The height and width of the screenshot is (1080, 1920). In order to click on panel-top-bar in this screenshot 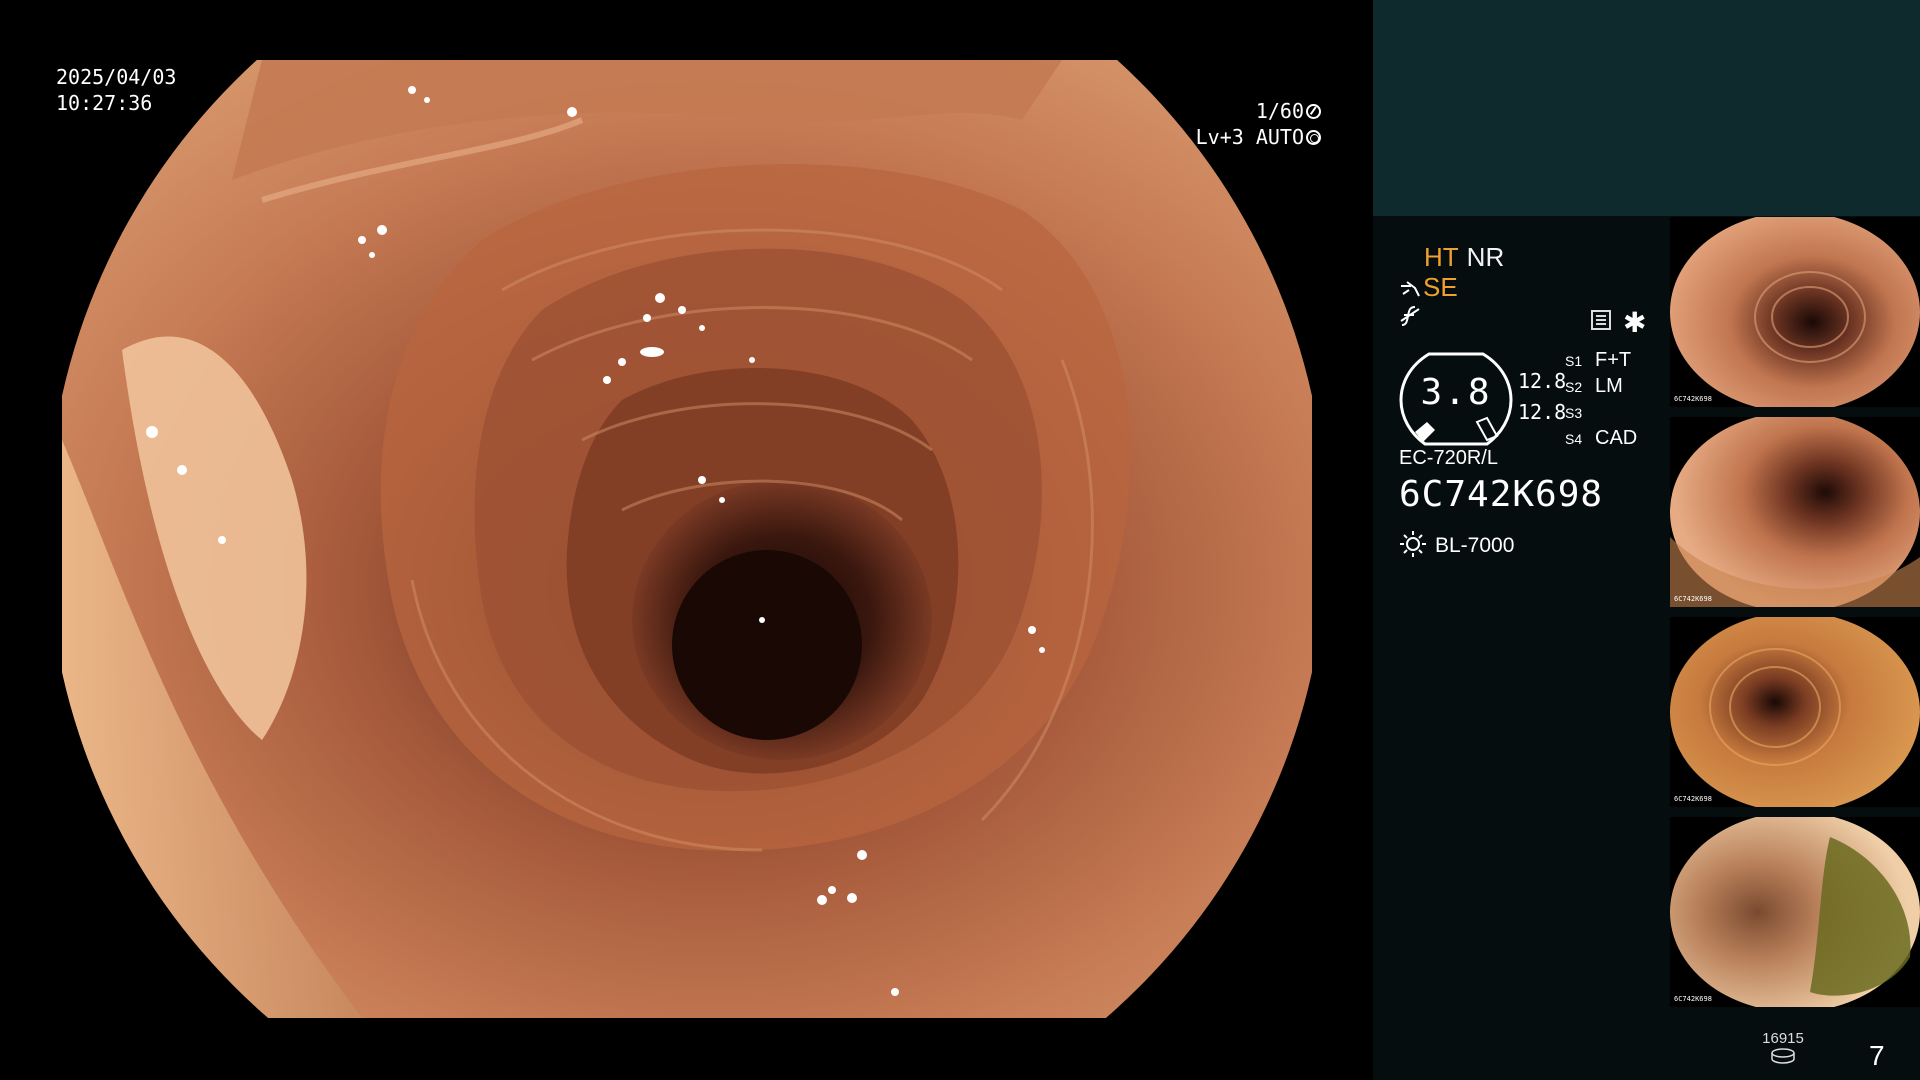, I will do `click(1646, 108)`.